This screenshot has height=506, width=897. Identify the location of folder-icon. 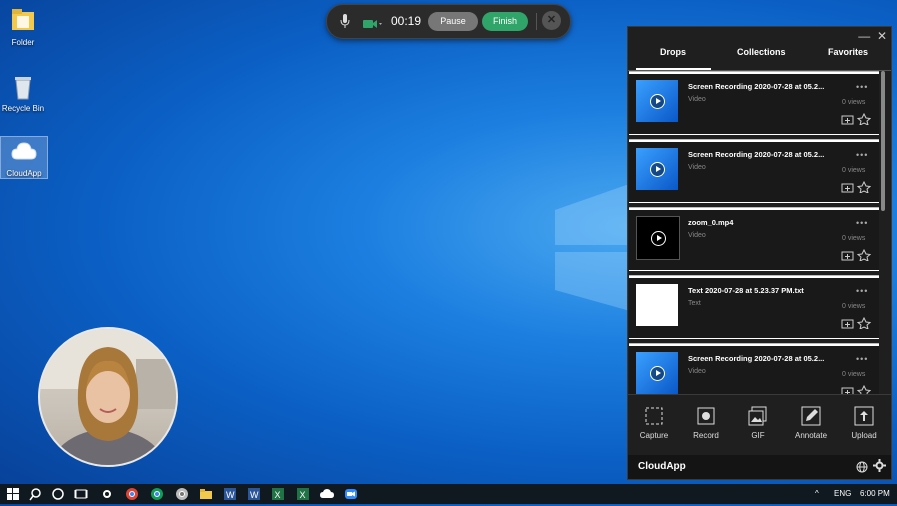
(23, 21).